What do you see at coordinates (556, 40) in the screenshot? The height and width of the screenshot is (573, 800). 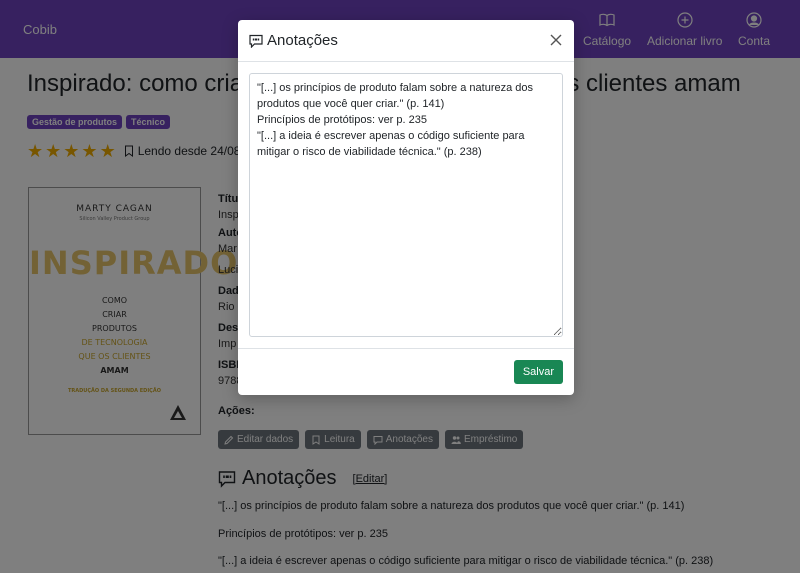 I see `close-icon` at bounding box center [556, 40].